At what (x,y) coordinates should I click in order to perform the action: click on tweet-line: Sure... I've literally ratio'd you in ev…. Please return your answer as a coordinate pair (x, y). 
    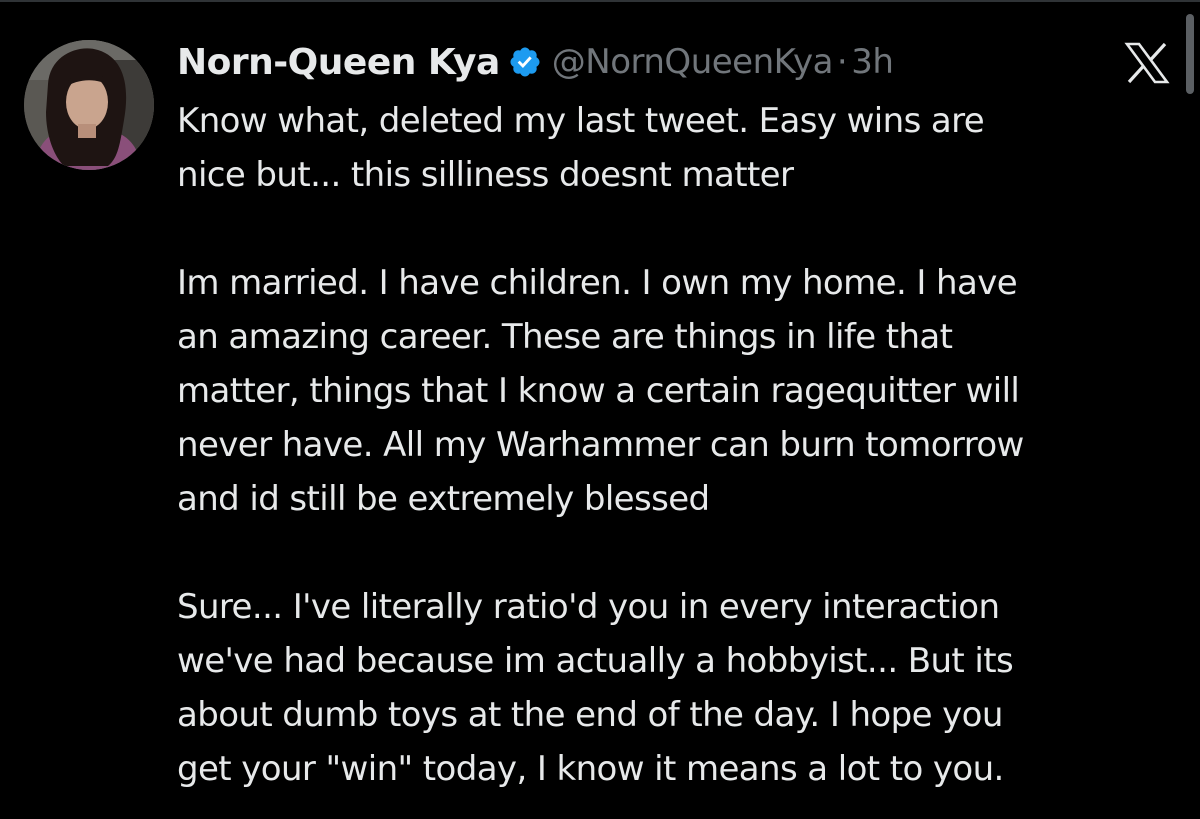
    Looking at the image, I should click on (588, 607).